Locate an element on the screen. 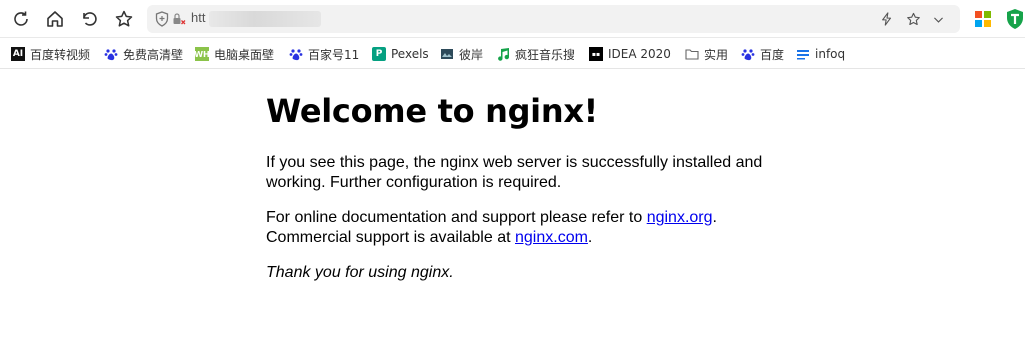 This screenshot has width=1025, height=354. url-text: htt is located at coordinates (198, 17).